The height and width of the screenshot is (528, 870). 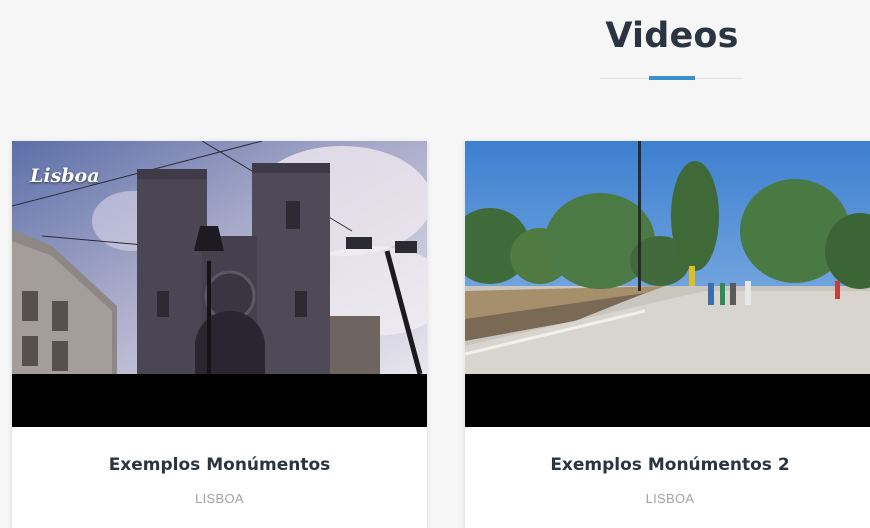 I want to click on title-accent-bar, so click(x=672, y=78).